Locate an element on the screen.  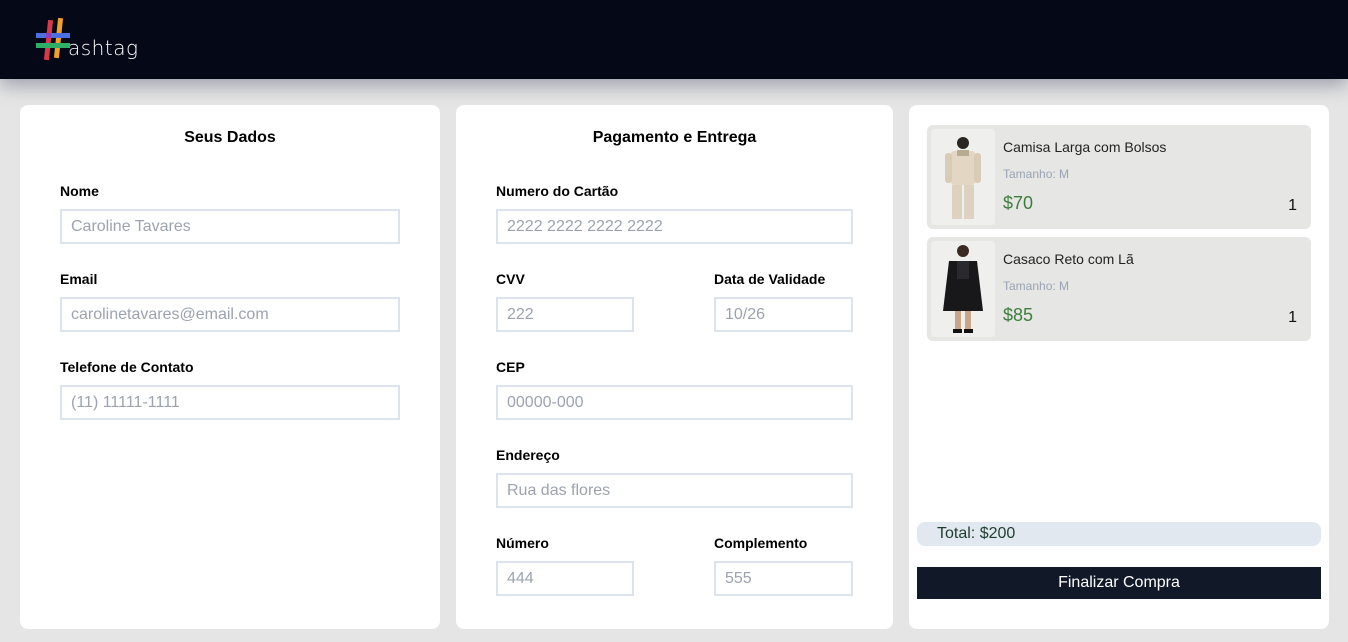
cep-input is located at coordinates (674, 402).